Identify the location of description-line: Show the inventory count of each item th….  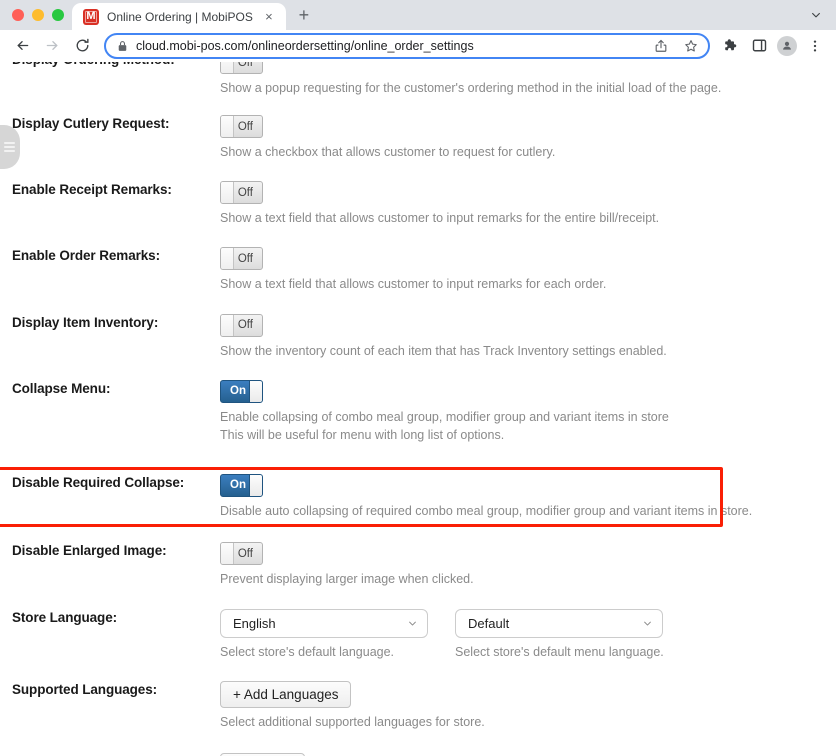
(443, 350).